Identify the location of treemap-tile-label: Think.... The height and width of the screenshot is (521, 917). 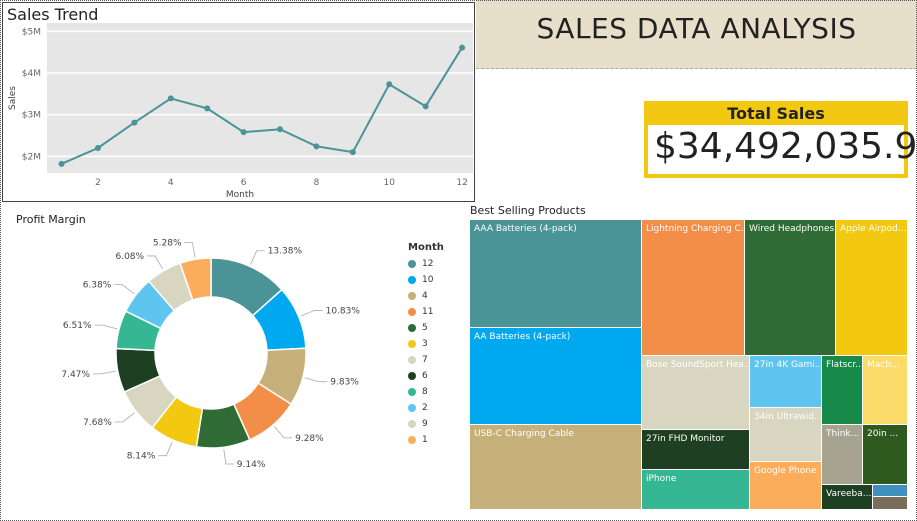
(843, 434).